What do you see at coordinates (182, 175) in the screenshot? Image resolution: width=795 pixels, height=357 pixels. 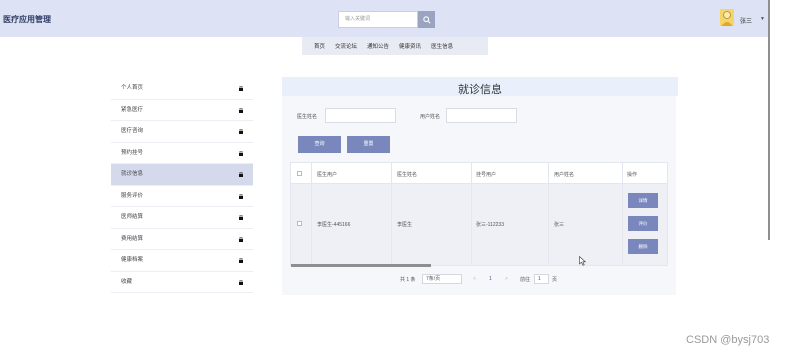 I see `sidebar-item-visit-info: 就诊信息` at bounding box center [182, 175].